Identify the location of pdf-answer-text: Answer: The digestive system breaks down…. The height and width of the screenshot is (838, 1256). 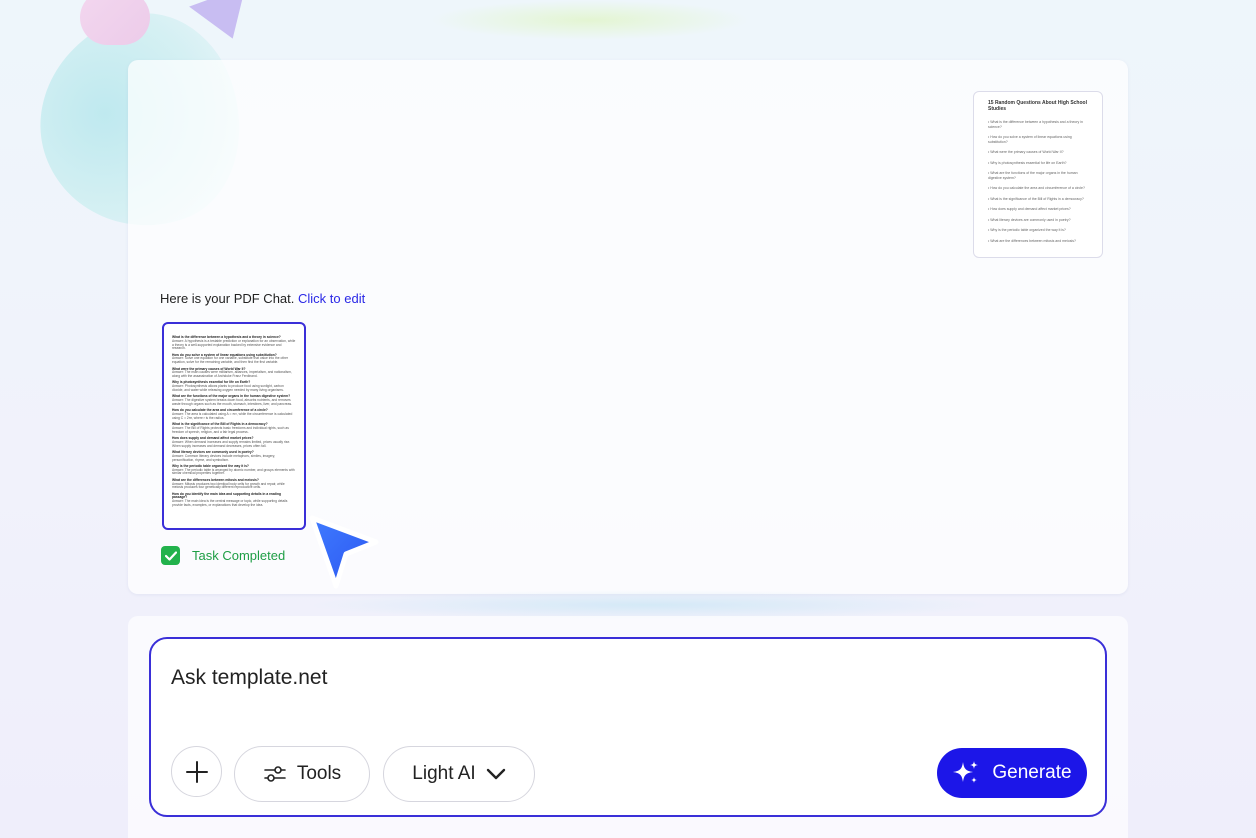
(232, 402).